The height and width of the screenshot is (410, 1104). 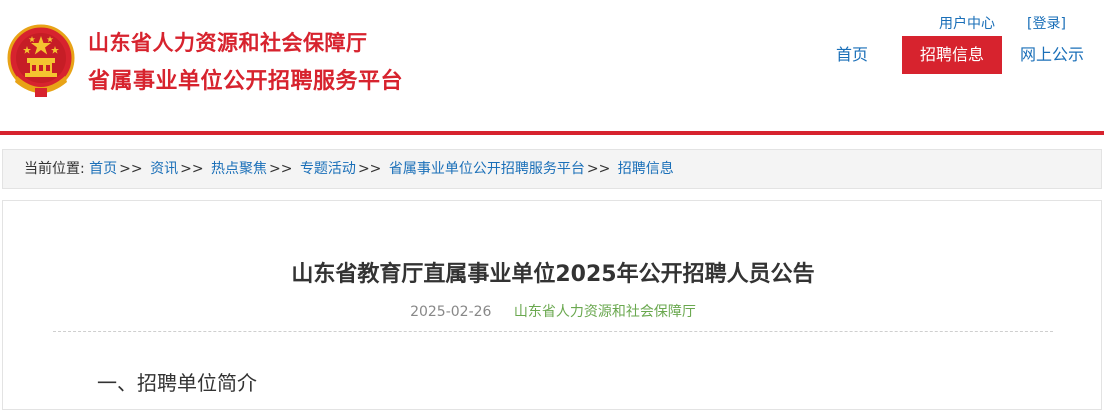 What do you see at coordinates (451, 312) in the screenshot?
I see `article-date: 2025-02-26` at bounding box center [451, 312].